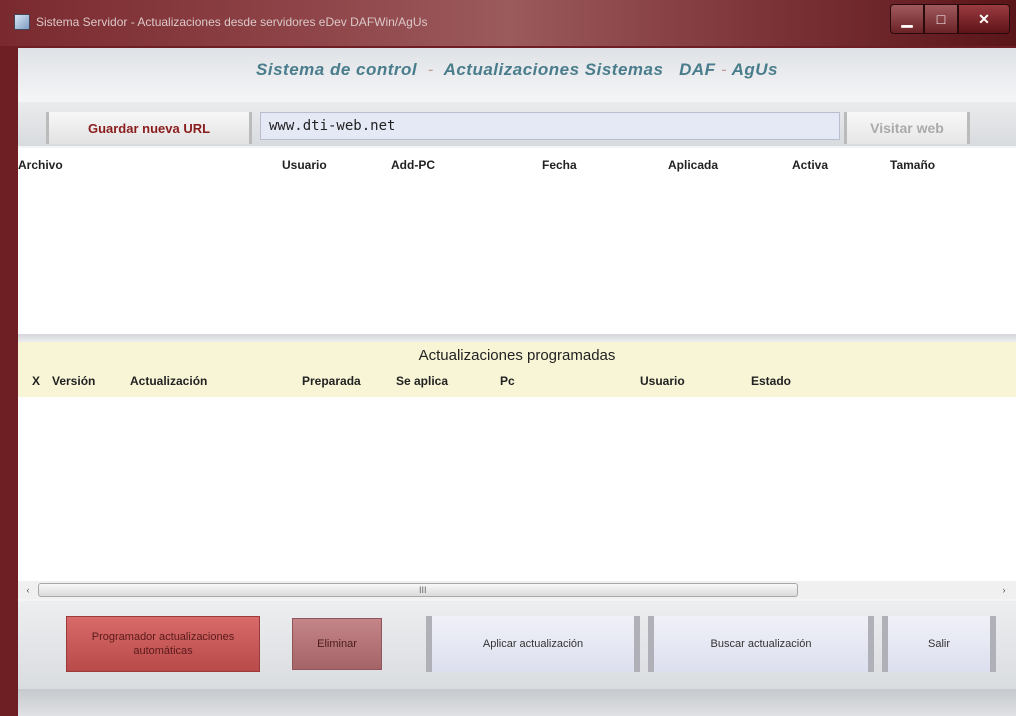 This screenshot has width=1016, height=716. Describe the element at coordinates (912, 165) in the screenshot. I see `col-tamano: Tamaño` at that location.